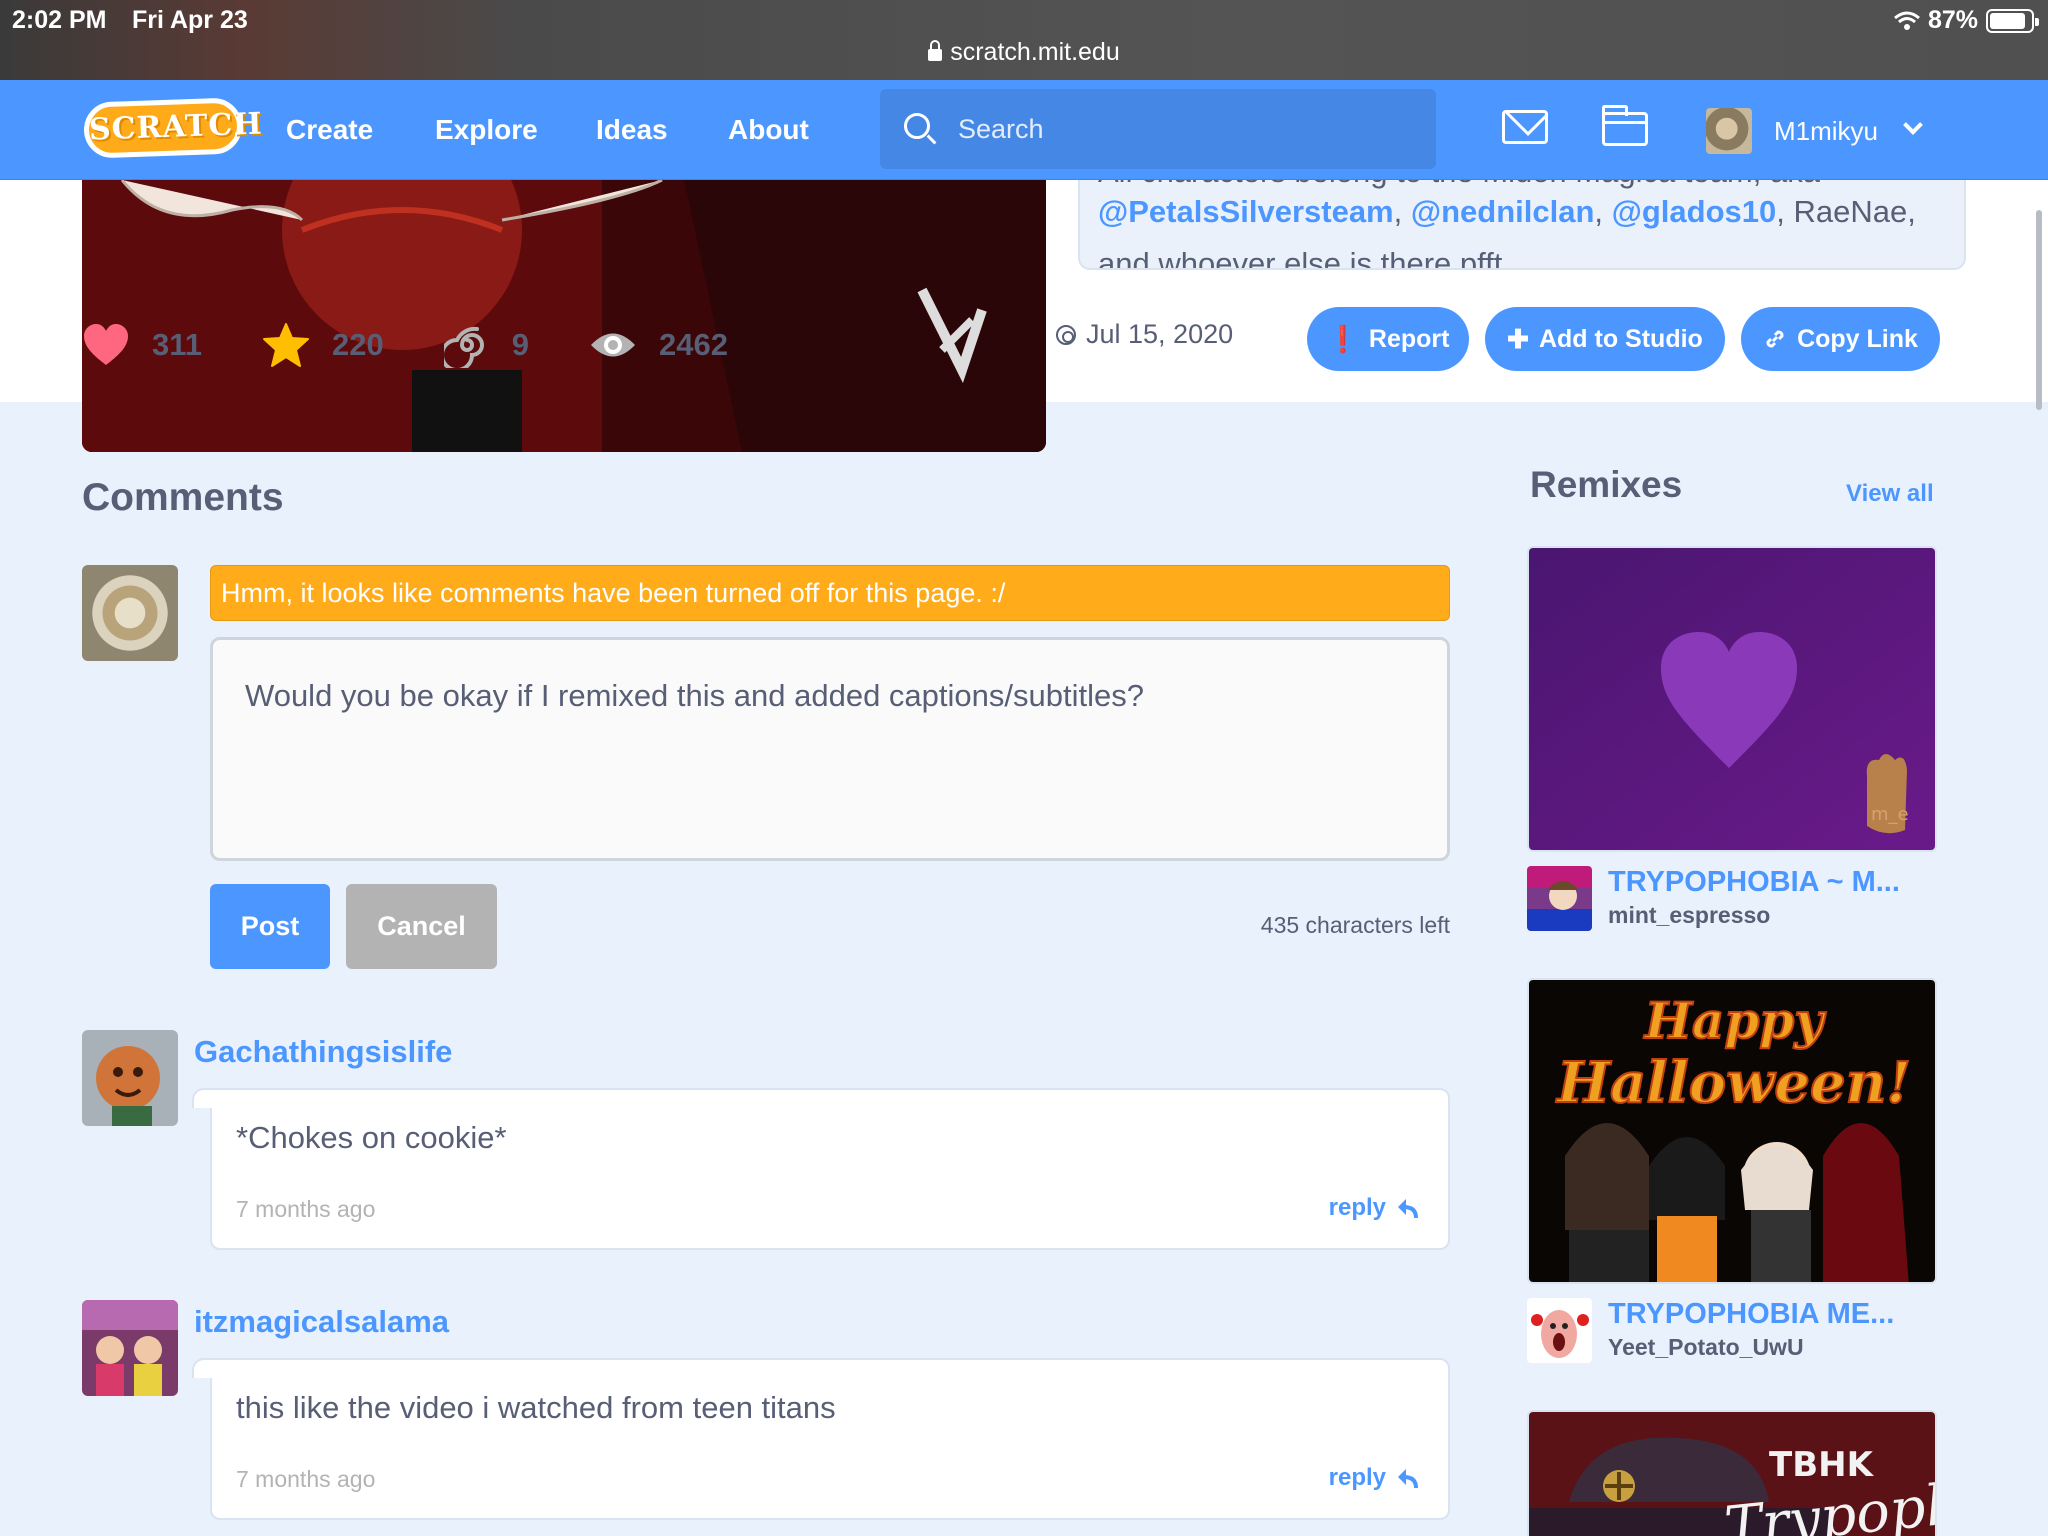 The height and width of the screenshot is (1536, 2048). Describe the element at coordinates (1906, 20) in the screenshot. I see `wifi-icon` at that location.